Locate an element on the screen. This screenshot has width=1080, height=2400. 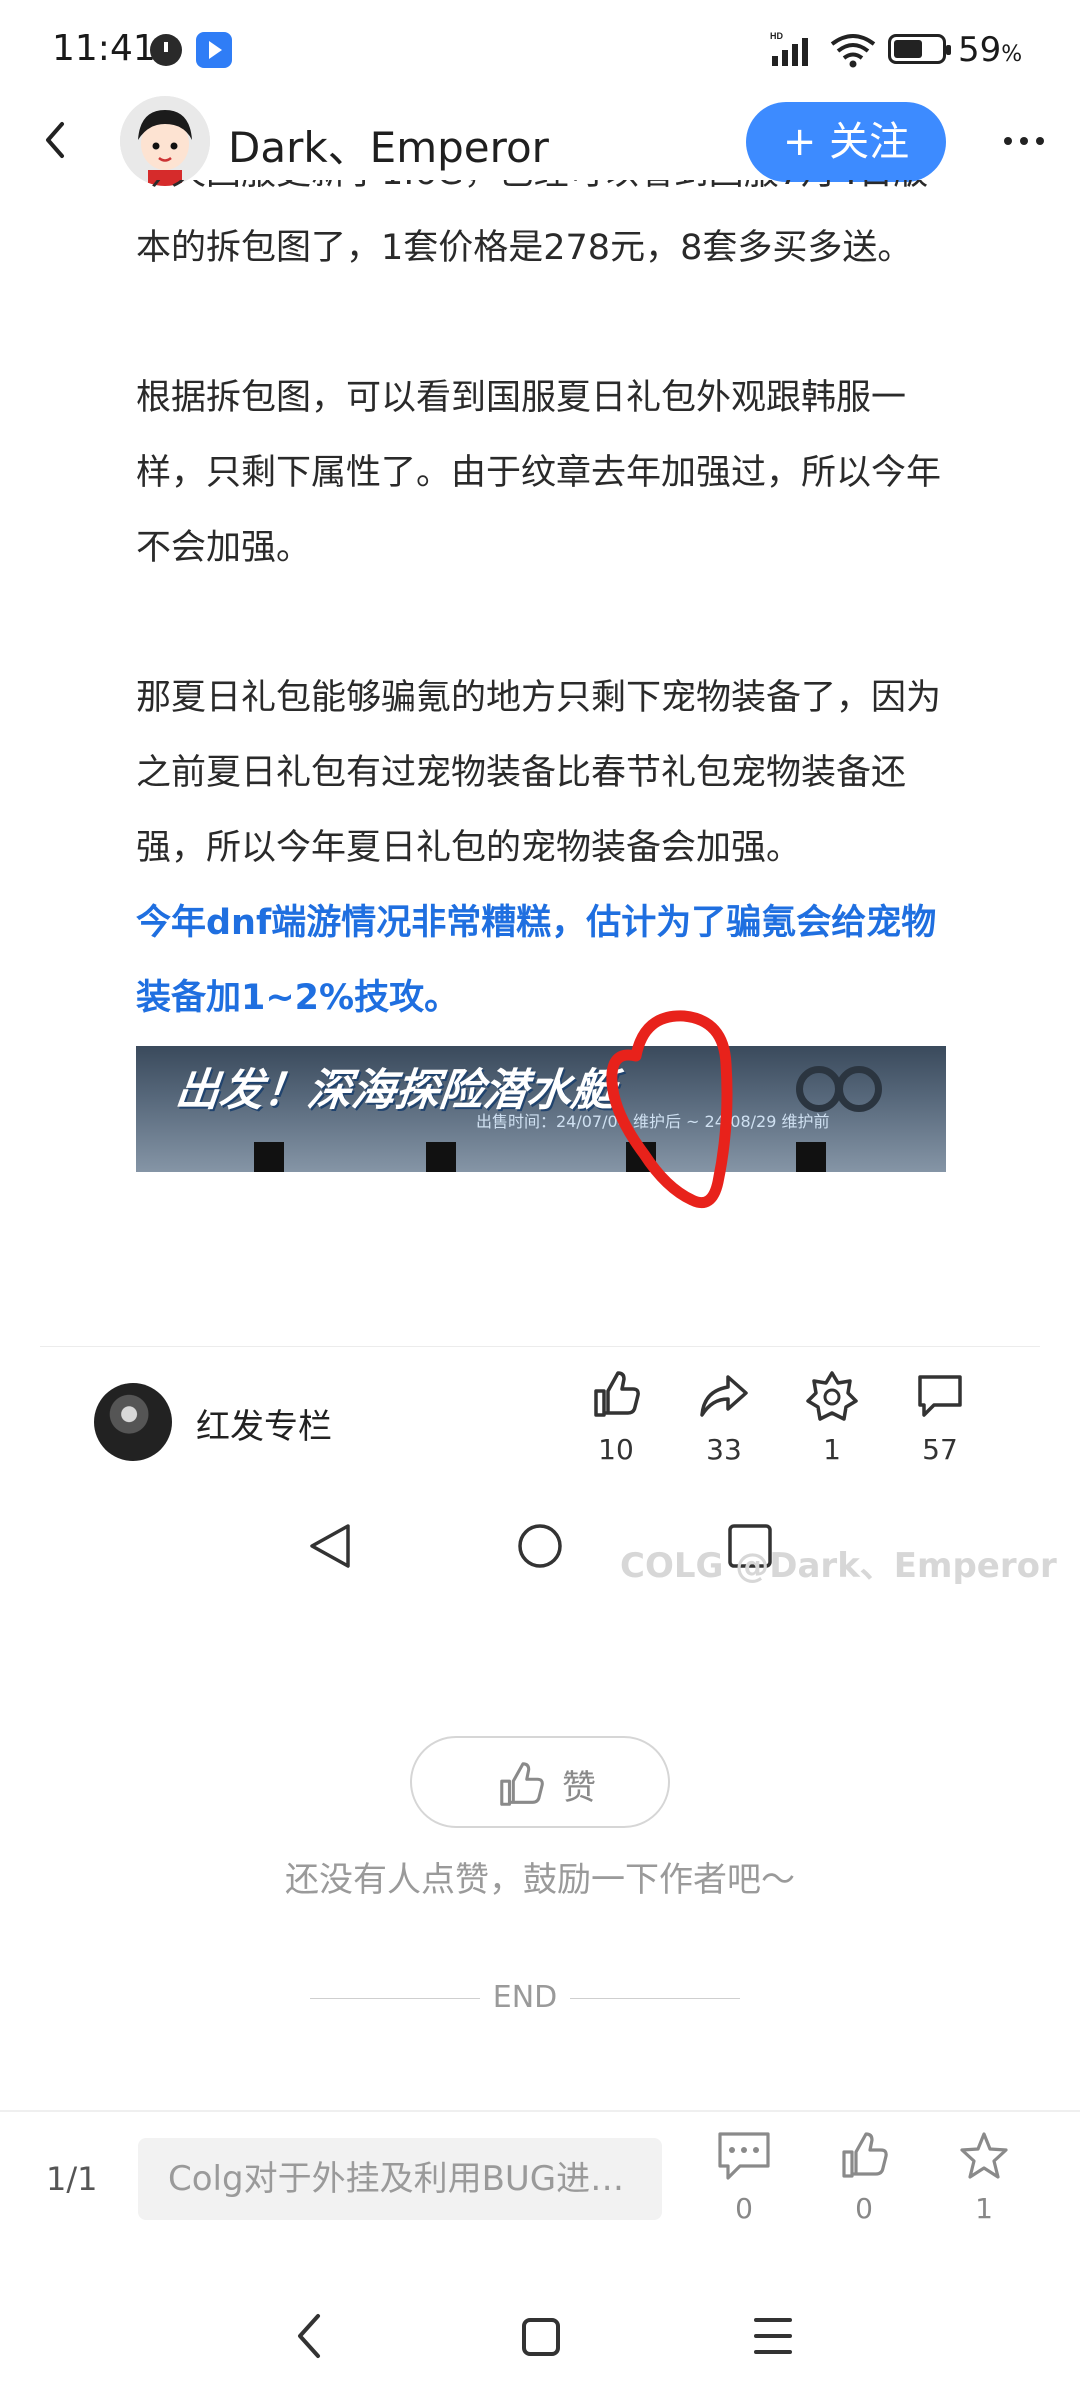
red-circle-annotation is located at coordinates (669, 1109).